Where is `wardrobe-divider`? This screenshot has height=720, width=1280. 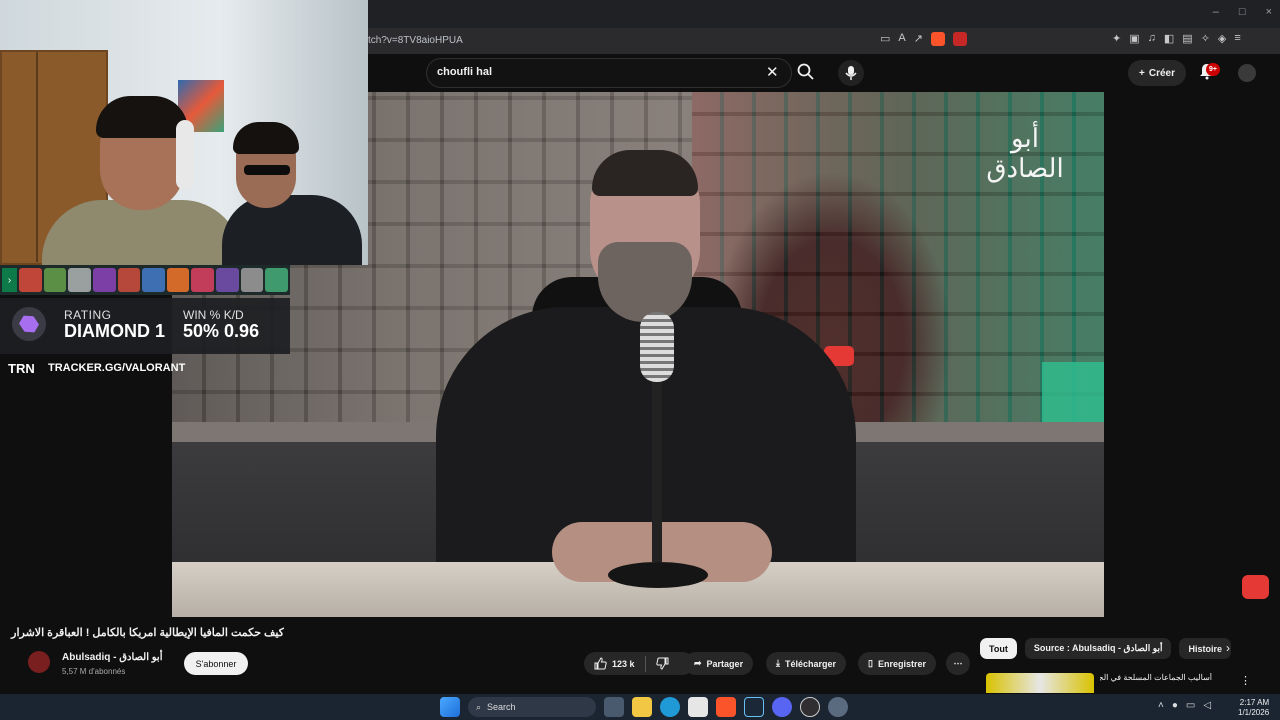 wardrobe-divider is located at coordinates (37, 157).